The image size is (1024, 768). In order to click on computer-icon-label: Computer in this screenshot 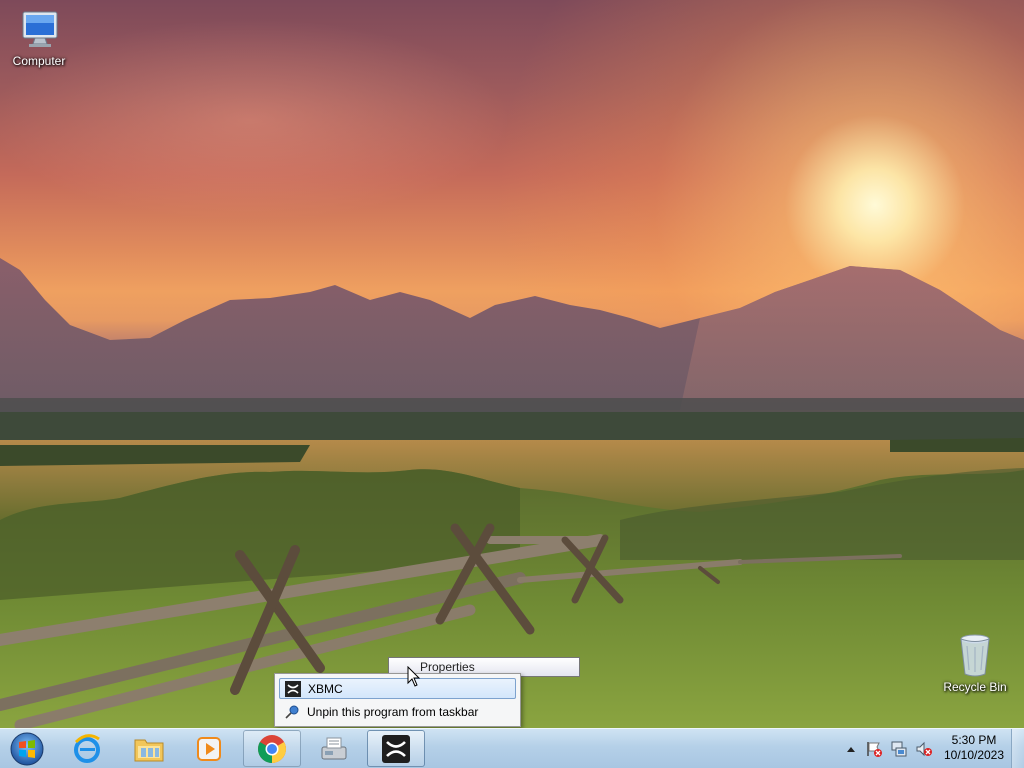, I will do `click(39, 61)`.